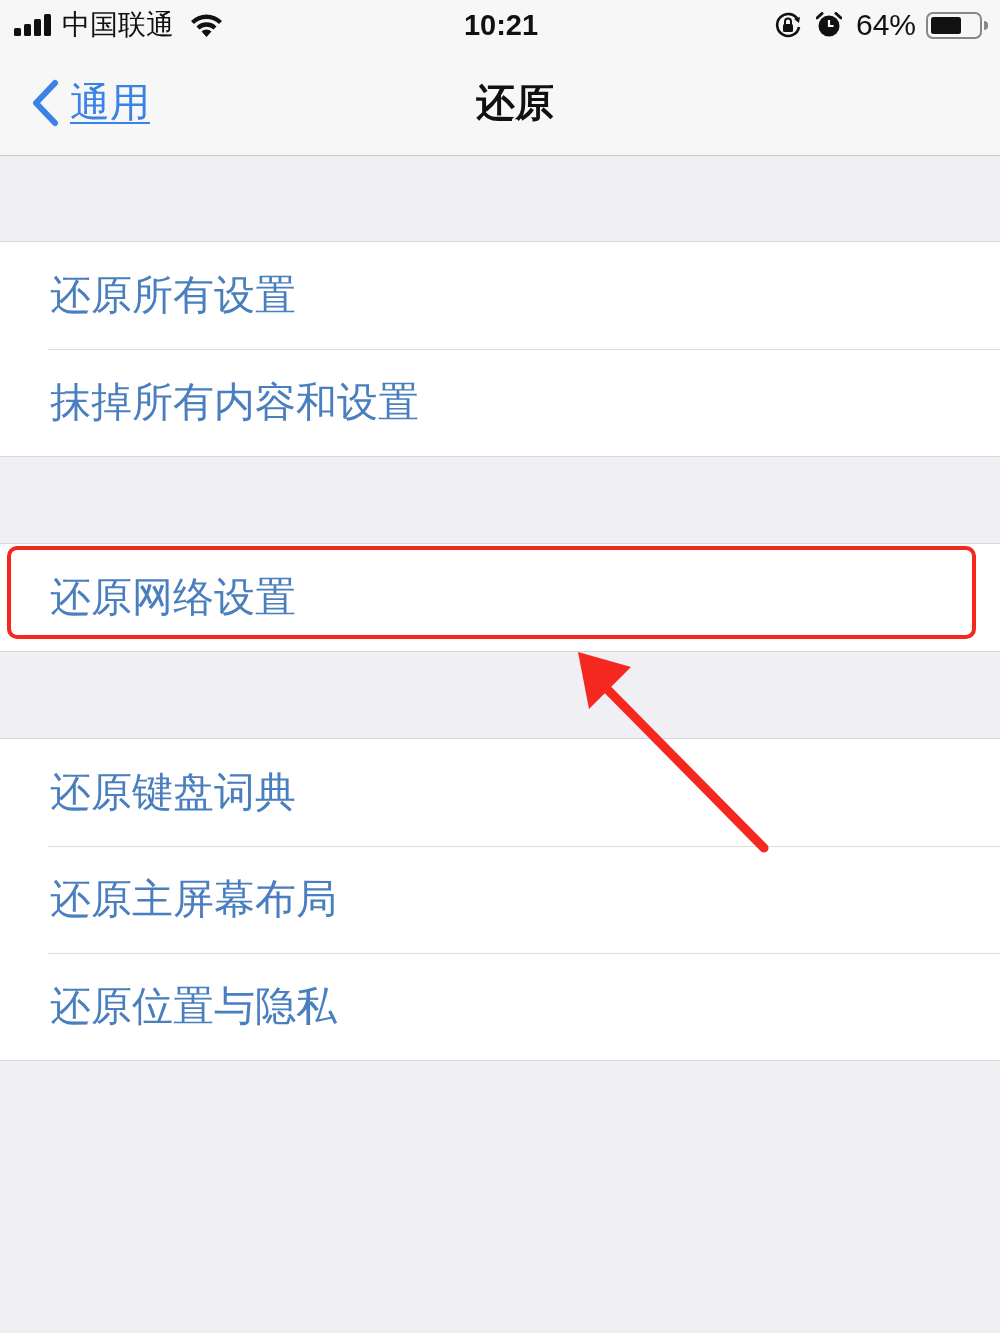 The height and width of the screenshot is (1333, 1000). Describe the element at coordinates (45, 102) in the screenshot. I see `back-chevron-icon` at that location.